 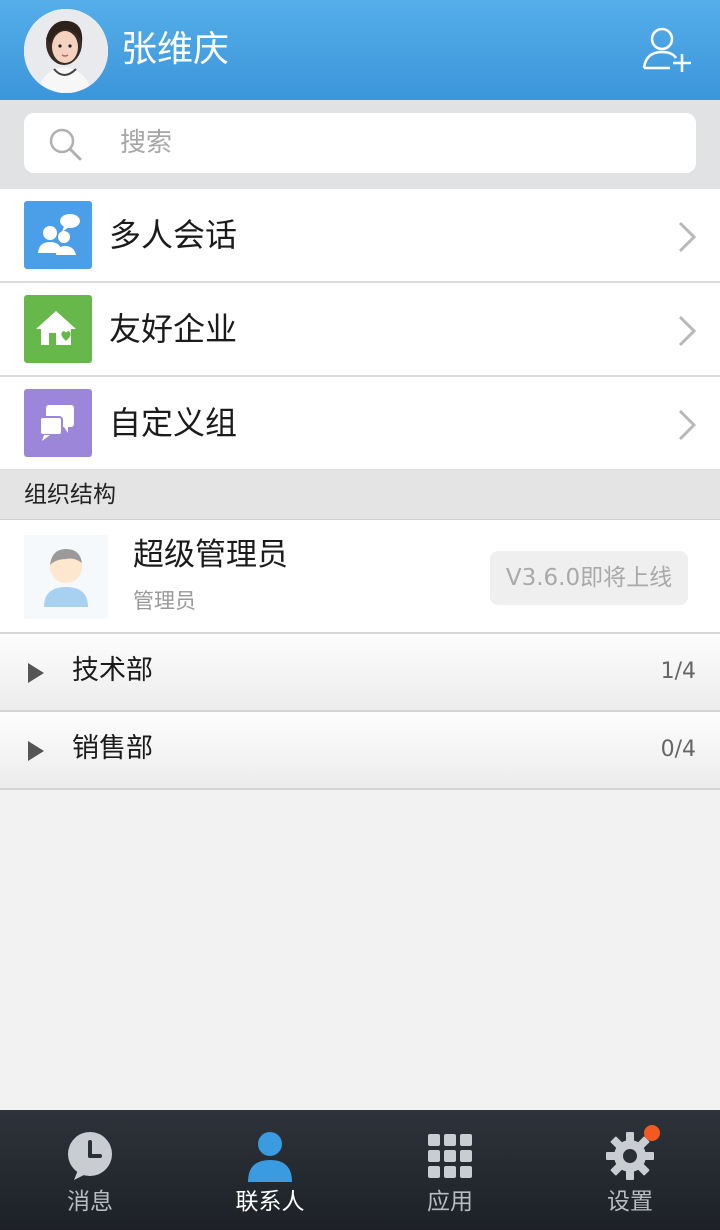 I want to click on nav-label: 应用, so click(x=450, y=1202).